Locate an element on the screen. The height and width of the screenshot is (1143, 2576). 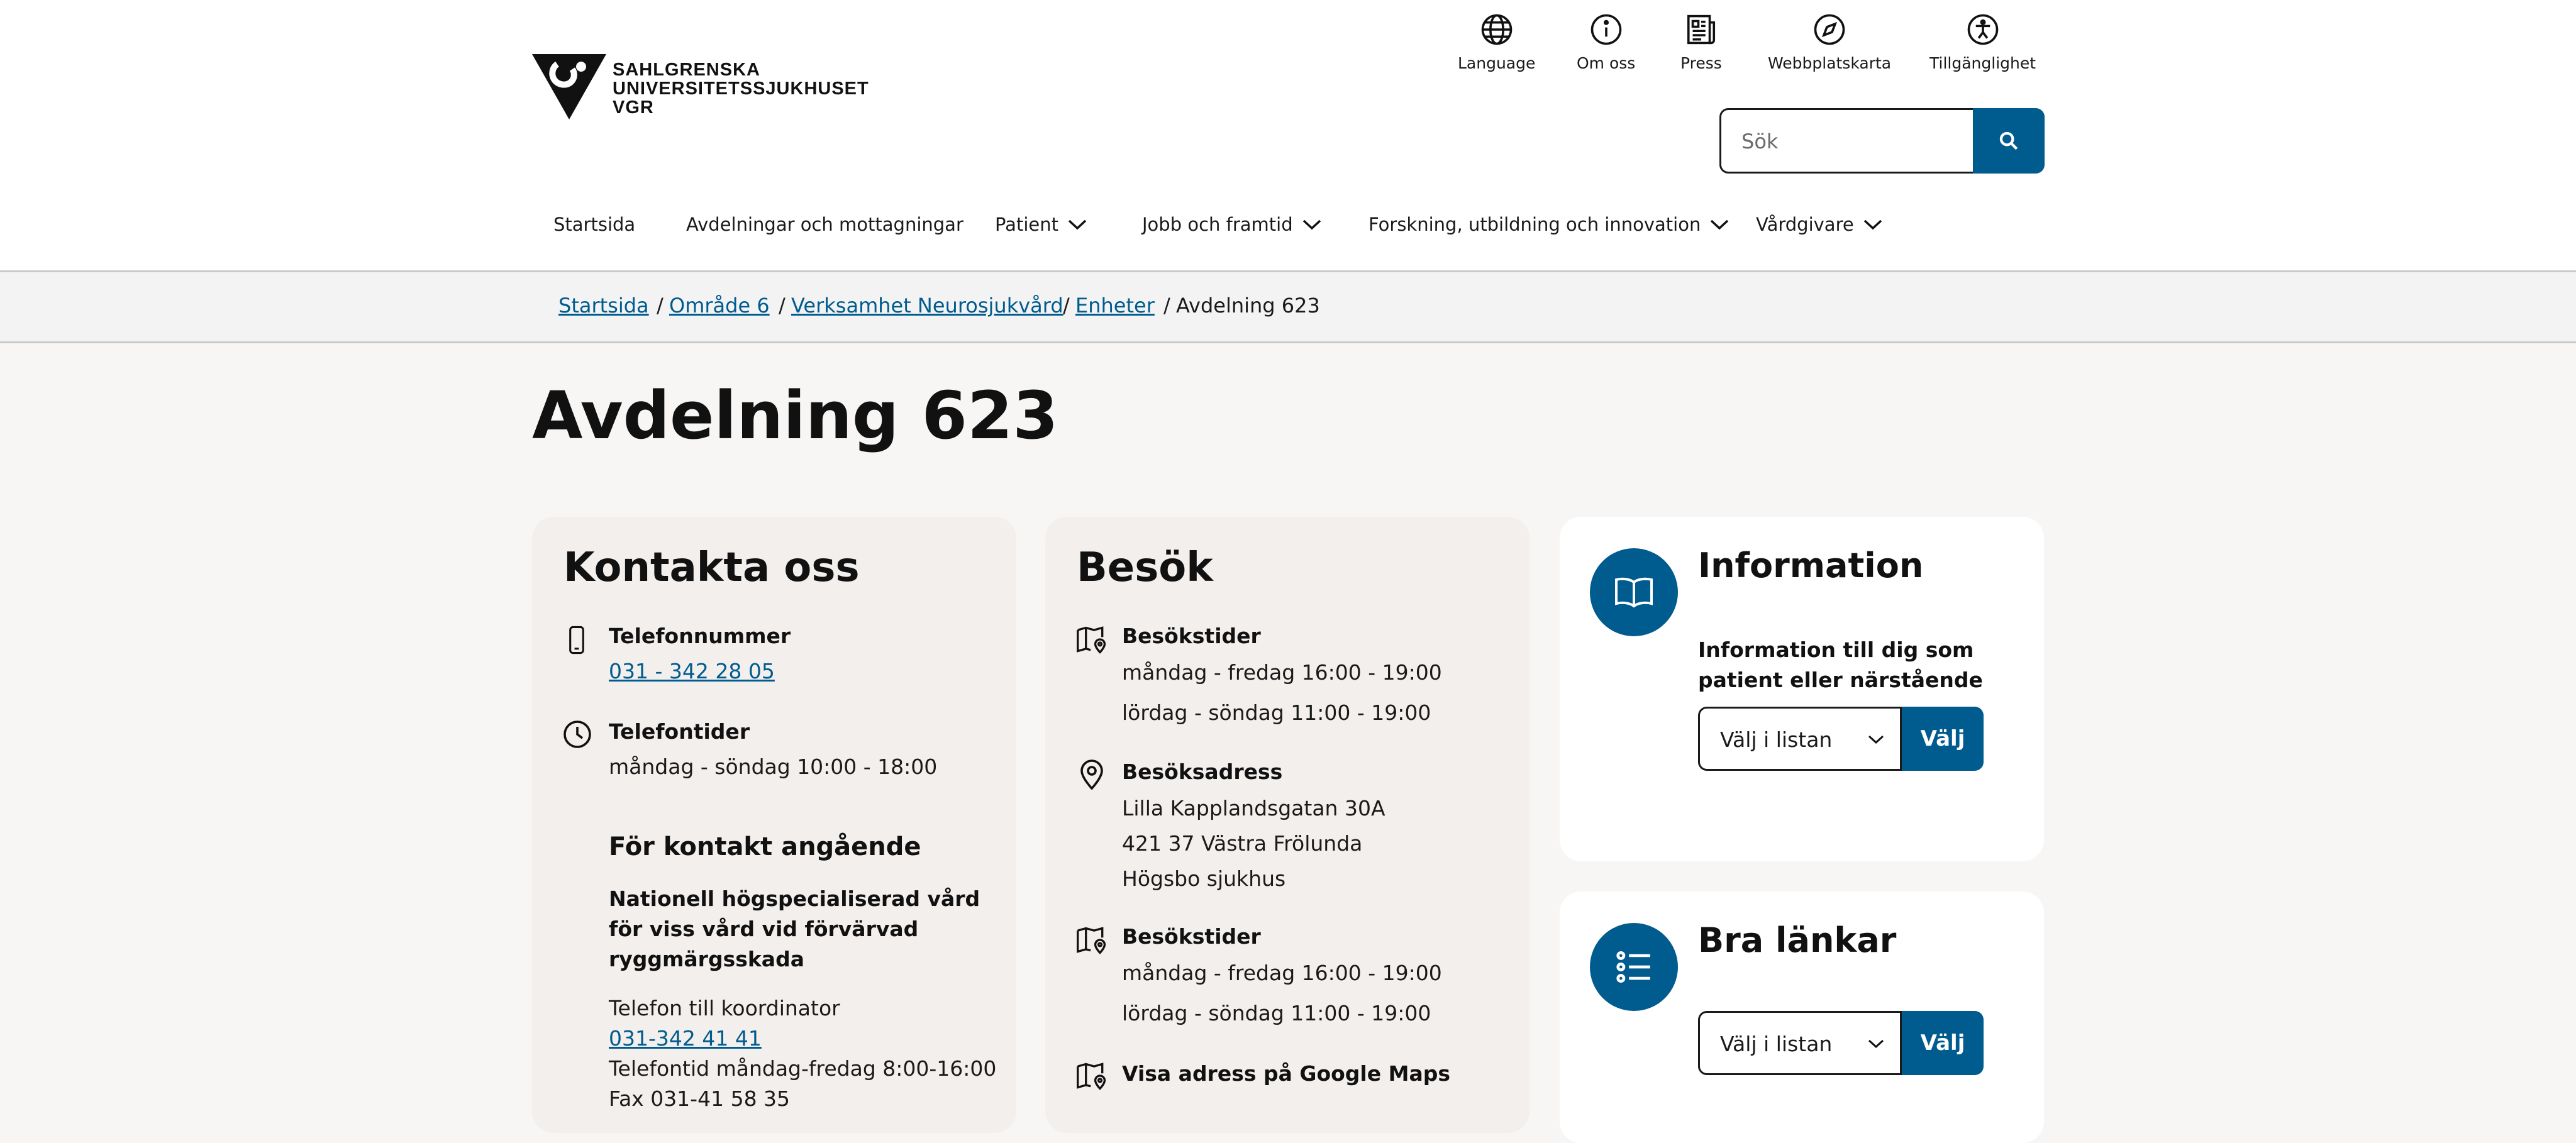
links-select-value: Välj i listan is located at coordinates (1776, 1044).